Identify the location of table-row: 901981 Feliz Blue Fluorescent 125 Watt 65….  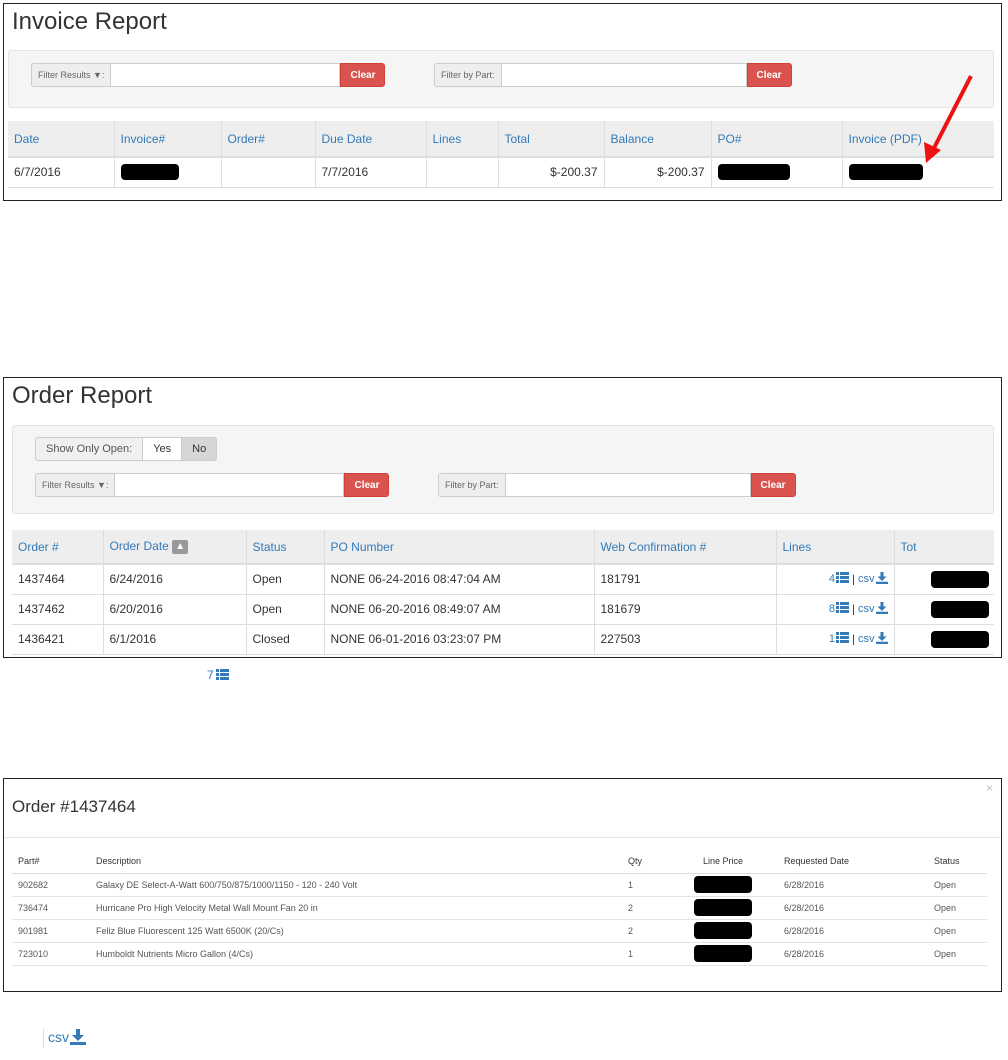
(499, 931).